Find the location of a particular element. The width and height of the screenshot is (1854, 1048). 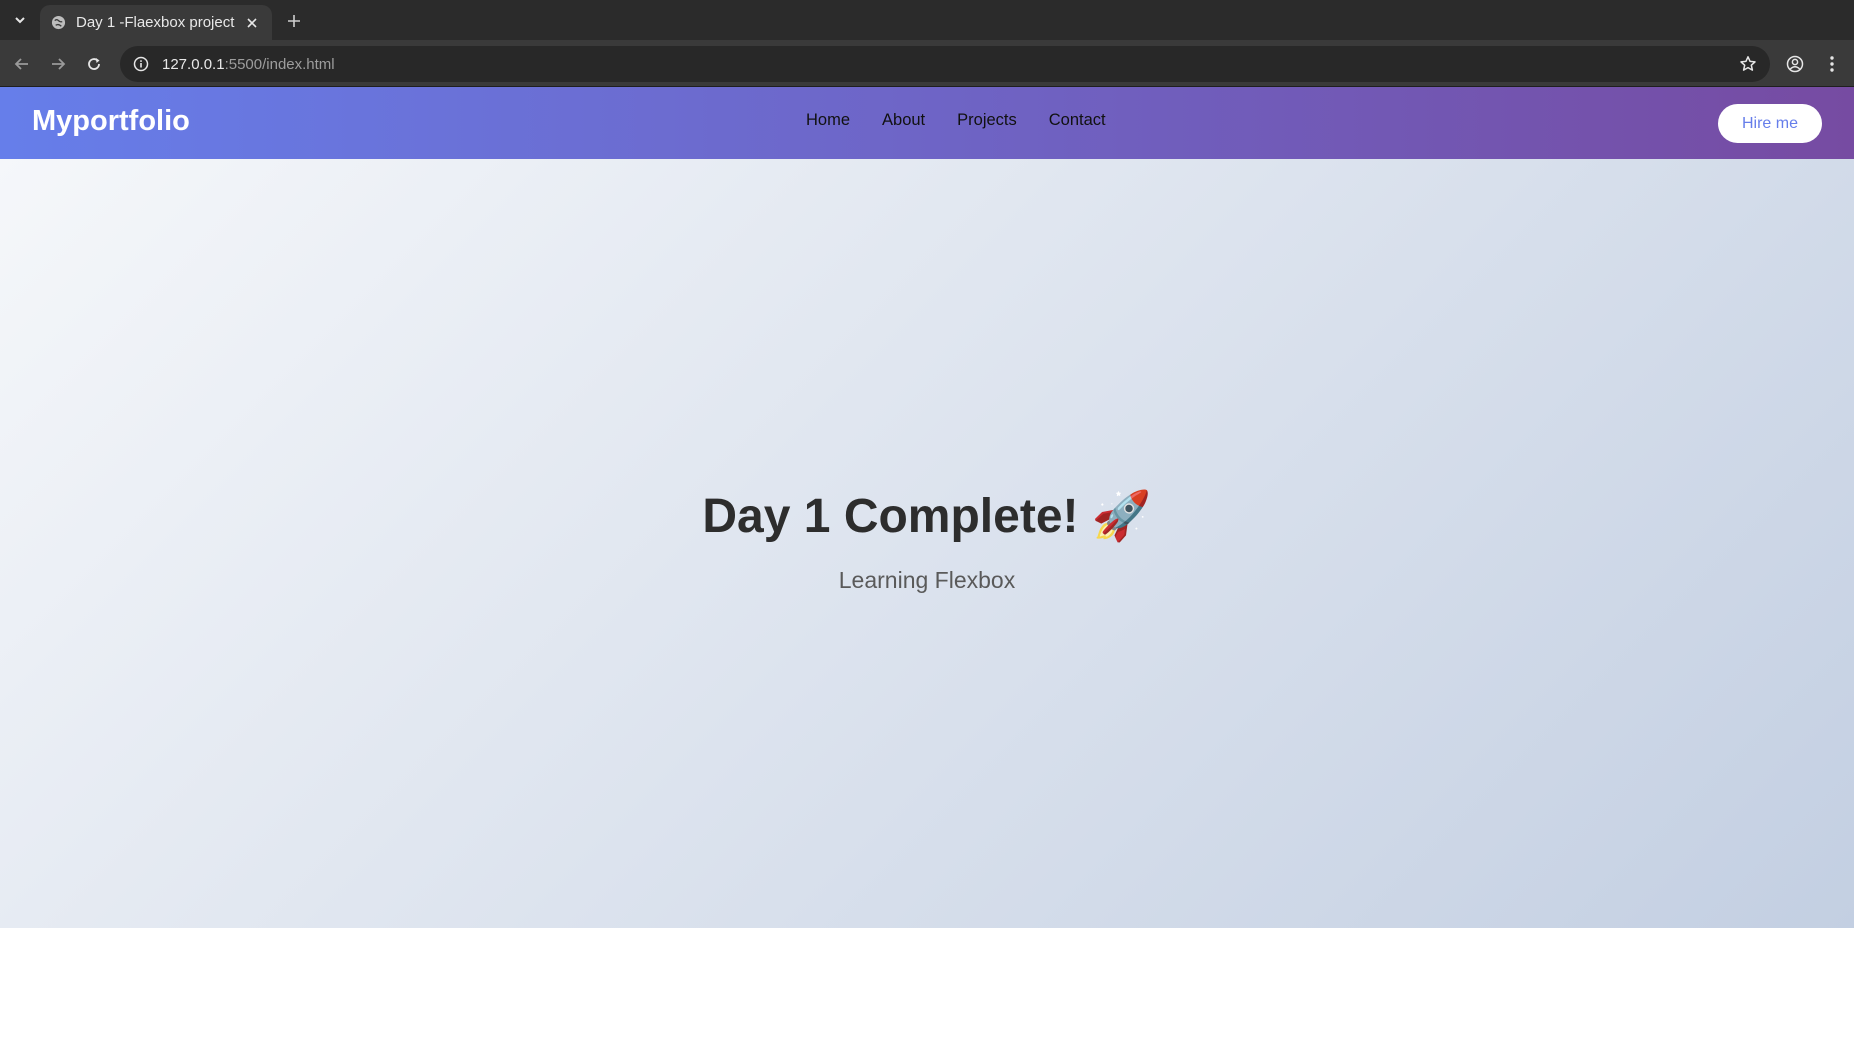

info-icon is located at coordinates (141, 64).